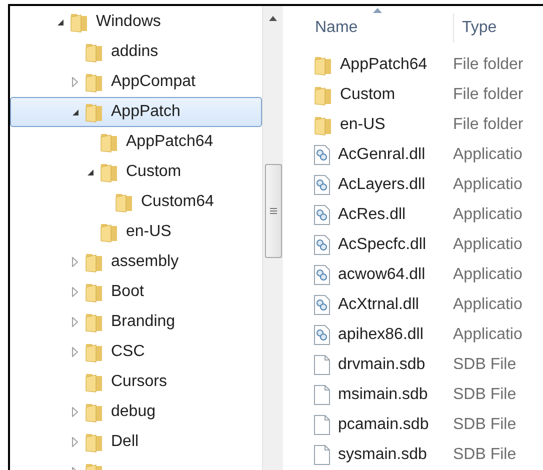 The width and height of the screenshot is (543, 470). I want to click on tree-item: CSC, so click(136, 352).